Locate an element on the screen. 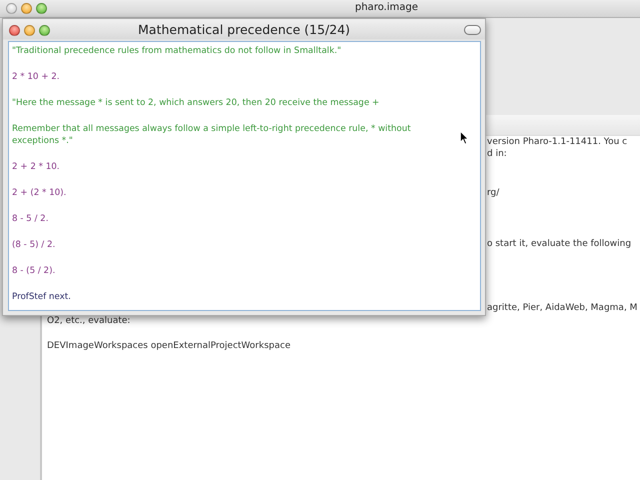  code-line: d in: is located at coordinates (497, 154).